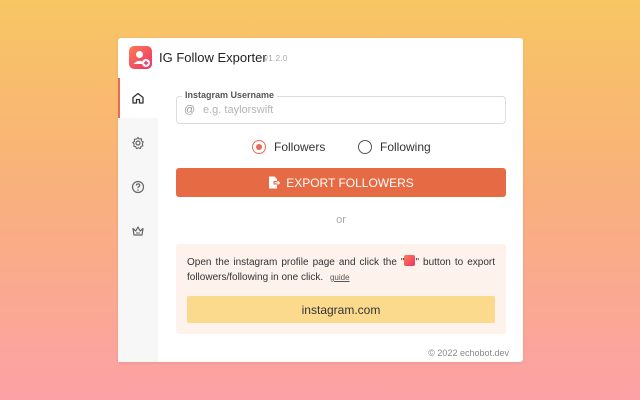 The width and height of the screenshot is (640, 400). What do you see at coordinates (405, 147) in the screenshot?
I see `radio-following-label: Following` at bounding box center [405, 147].